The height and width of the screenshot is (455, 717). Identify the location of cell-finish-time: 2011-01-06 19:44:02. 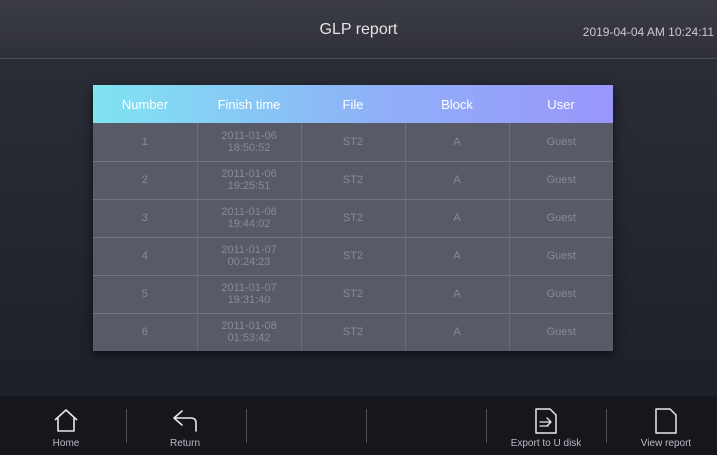
(249, 218).